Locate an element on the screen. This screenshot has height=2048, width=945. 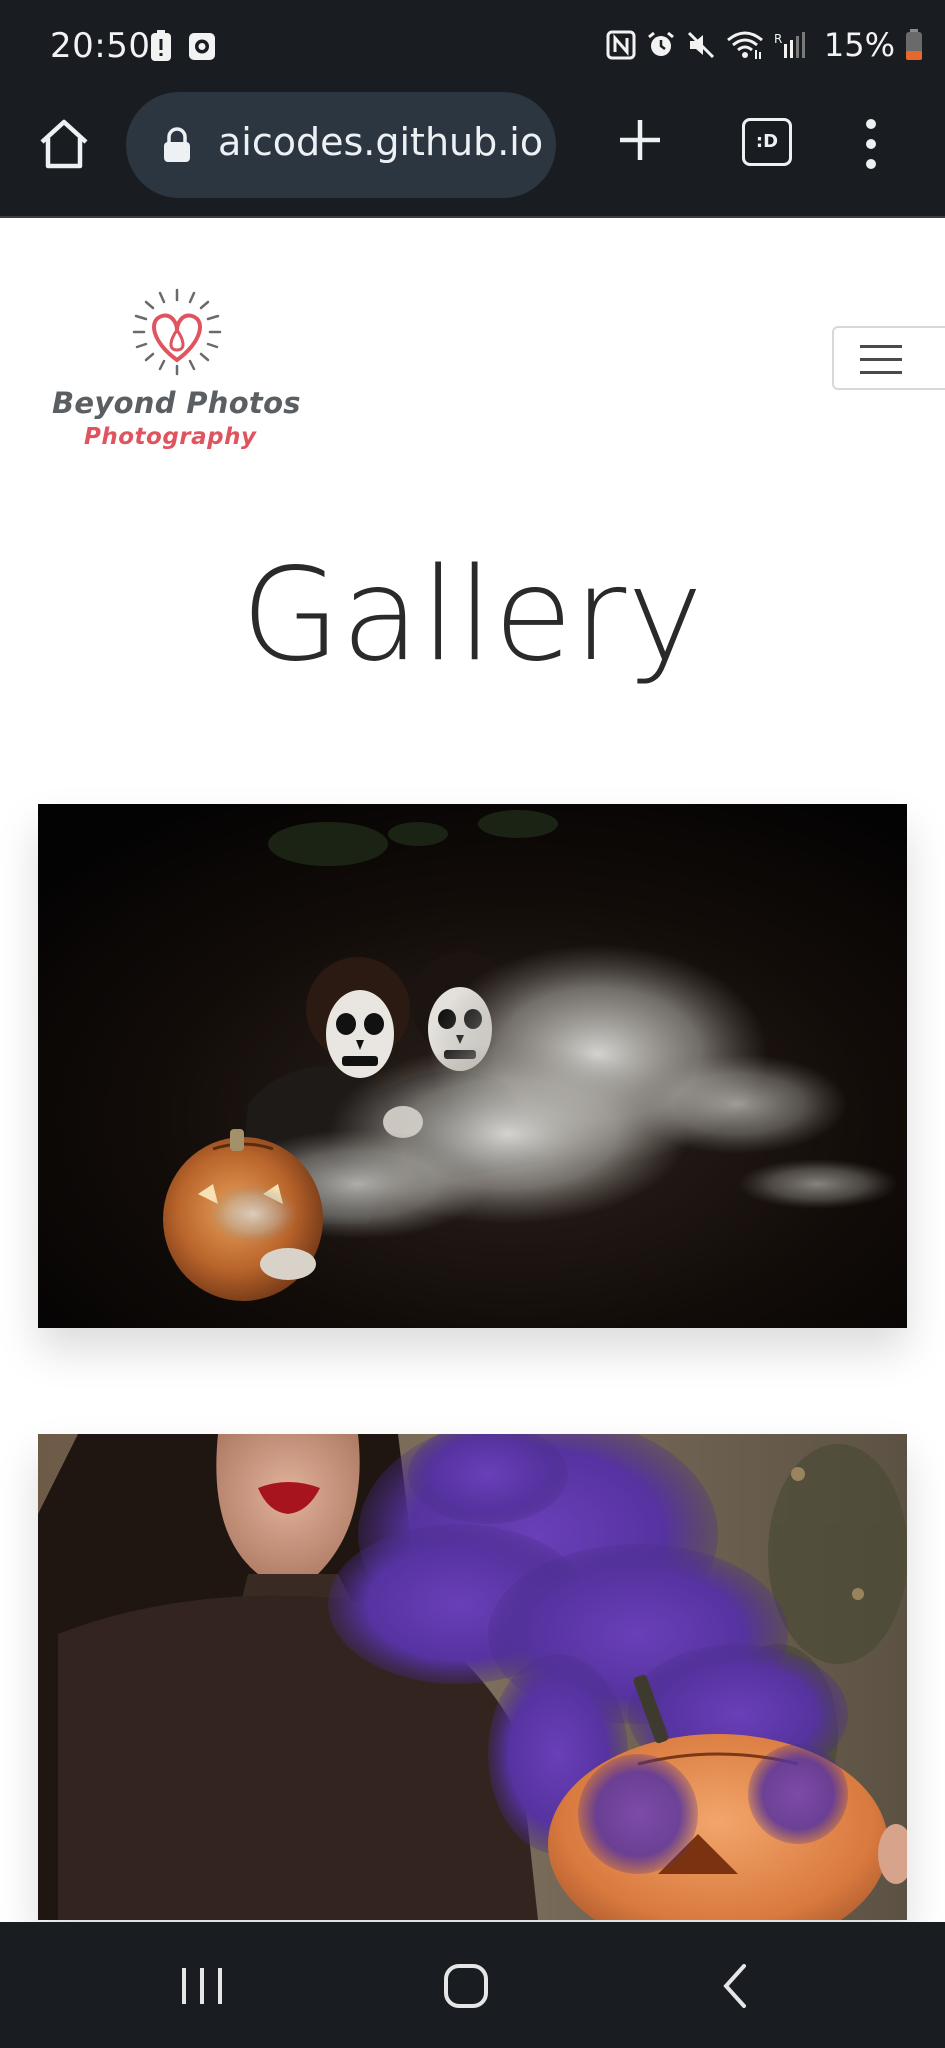
status-left-icons is located at coordinates (183, 46).